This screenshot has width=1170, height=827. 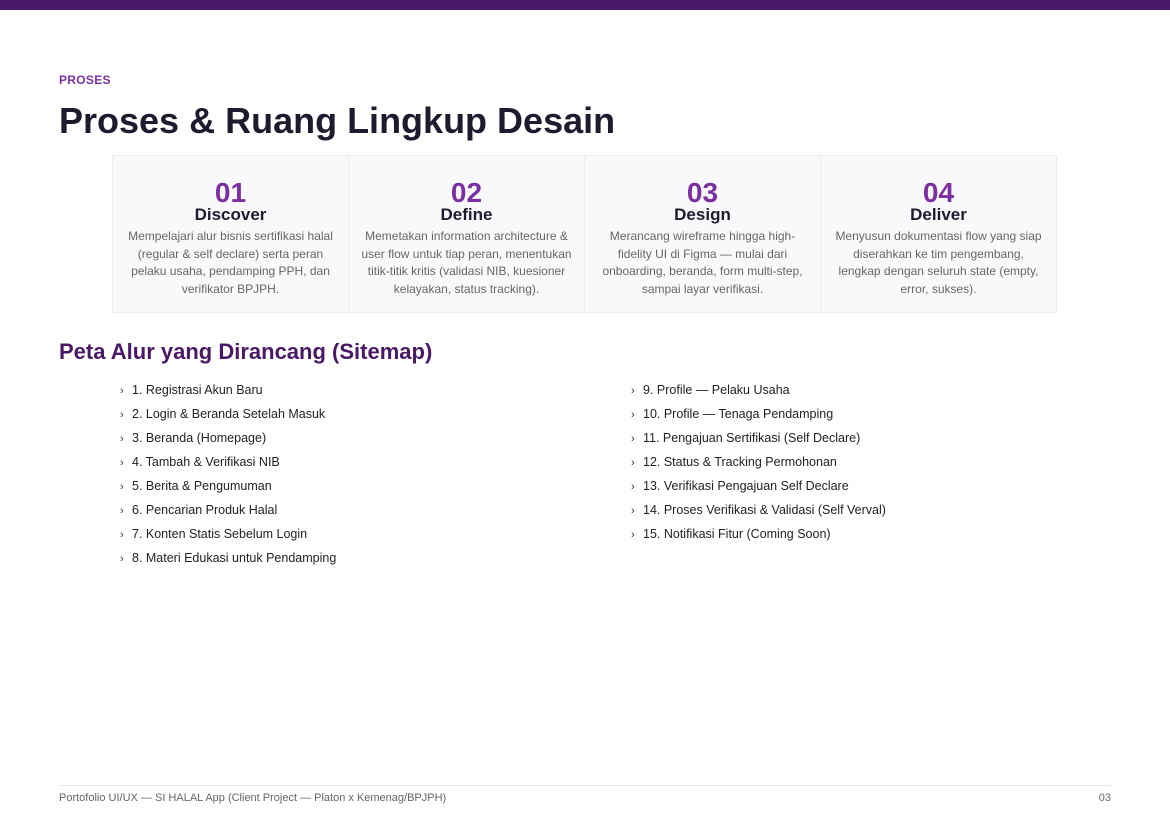 What do you see at coordinates (466, 192) in the screenshot?
I see `step-number: 02` at bounding box center [466, 192].